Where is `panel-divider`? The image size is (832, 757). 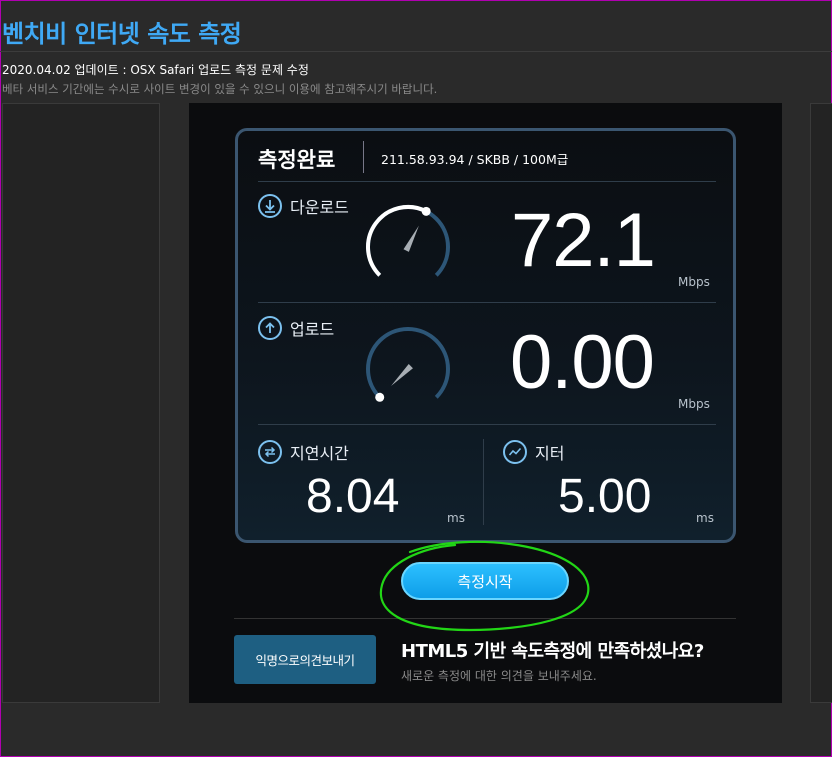
panel-divider is located at coordinates (485, 618).